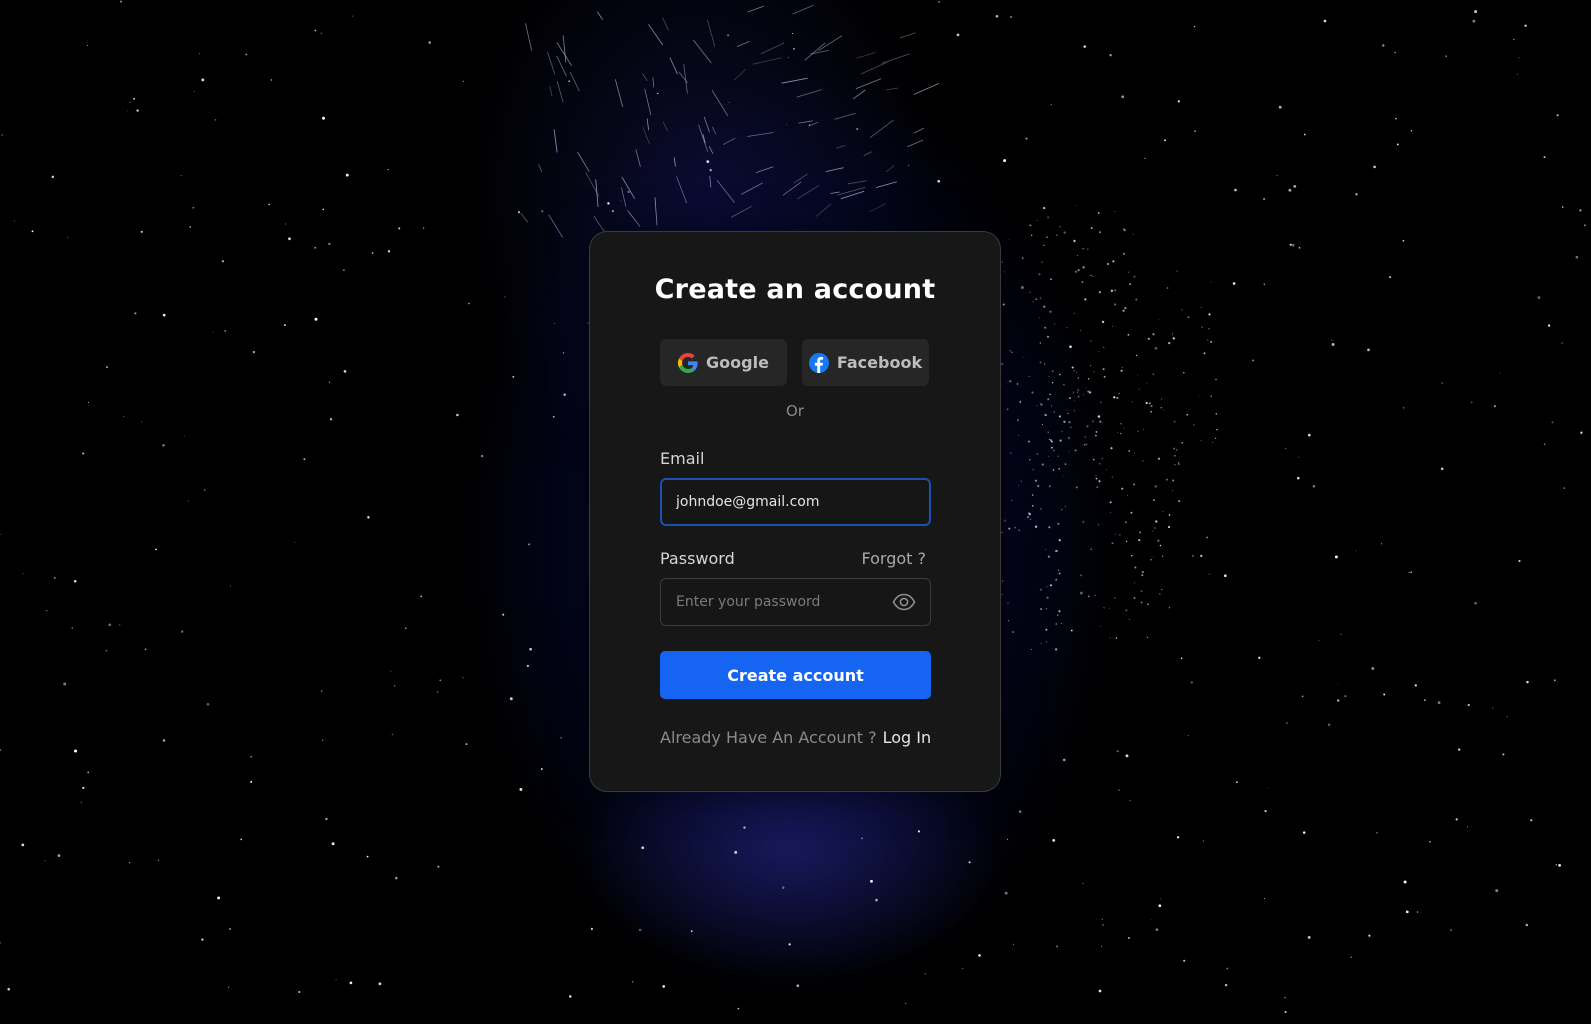 The image size is (1591, 1024). What do you see at coordinates (907, 737) in the screenshot?
I see `login-link: Log In` at bounding box center [907, 737].